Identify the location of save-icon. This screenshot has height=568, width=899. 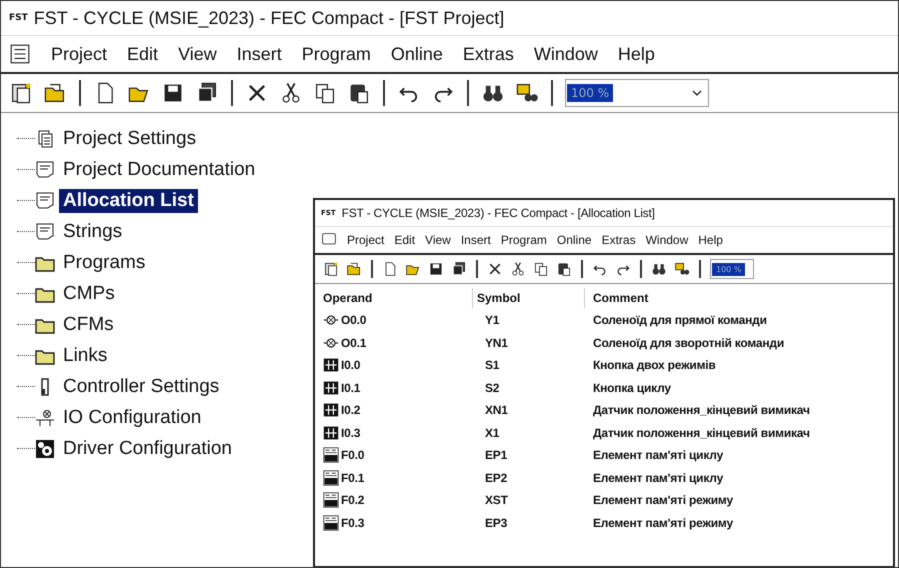
(436, 269).